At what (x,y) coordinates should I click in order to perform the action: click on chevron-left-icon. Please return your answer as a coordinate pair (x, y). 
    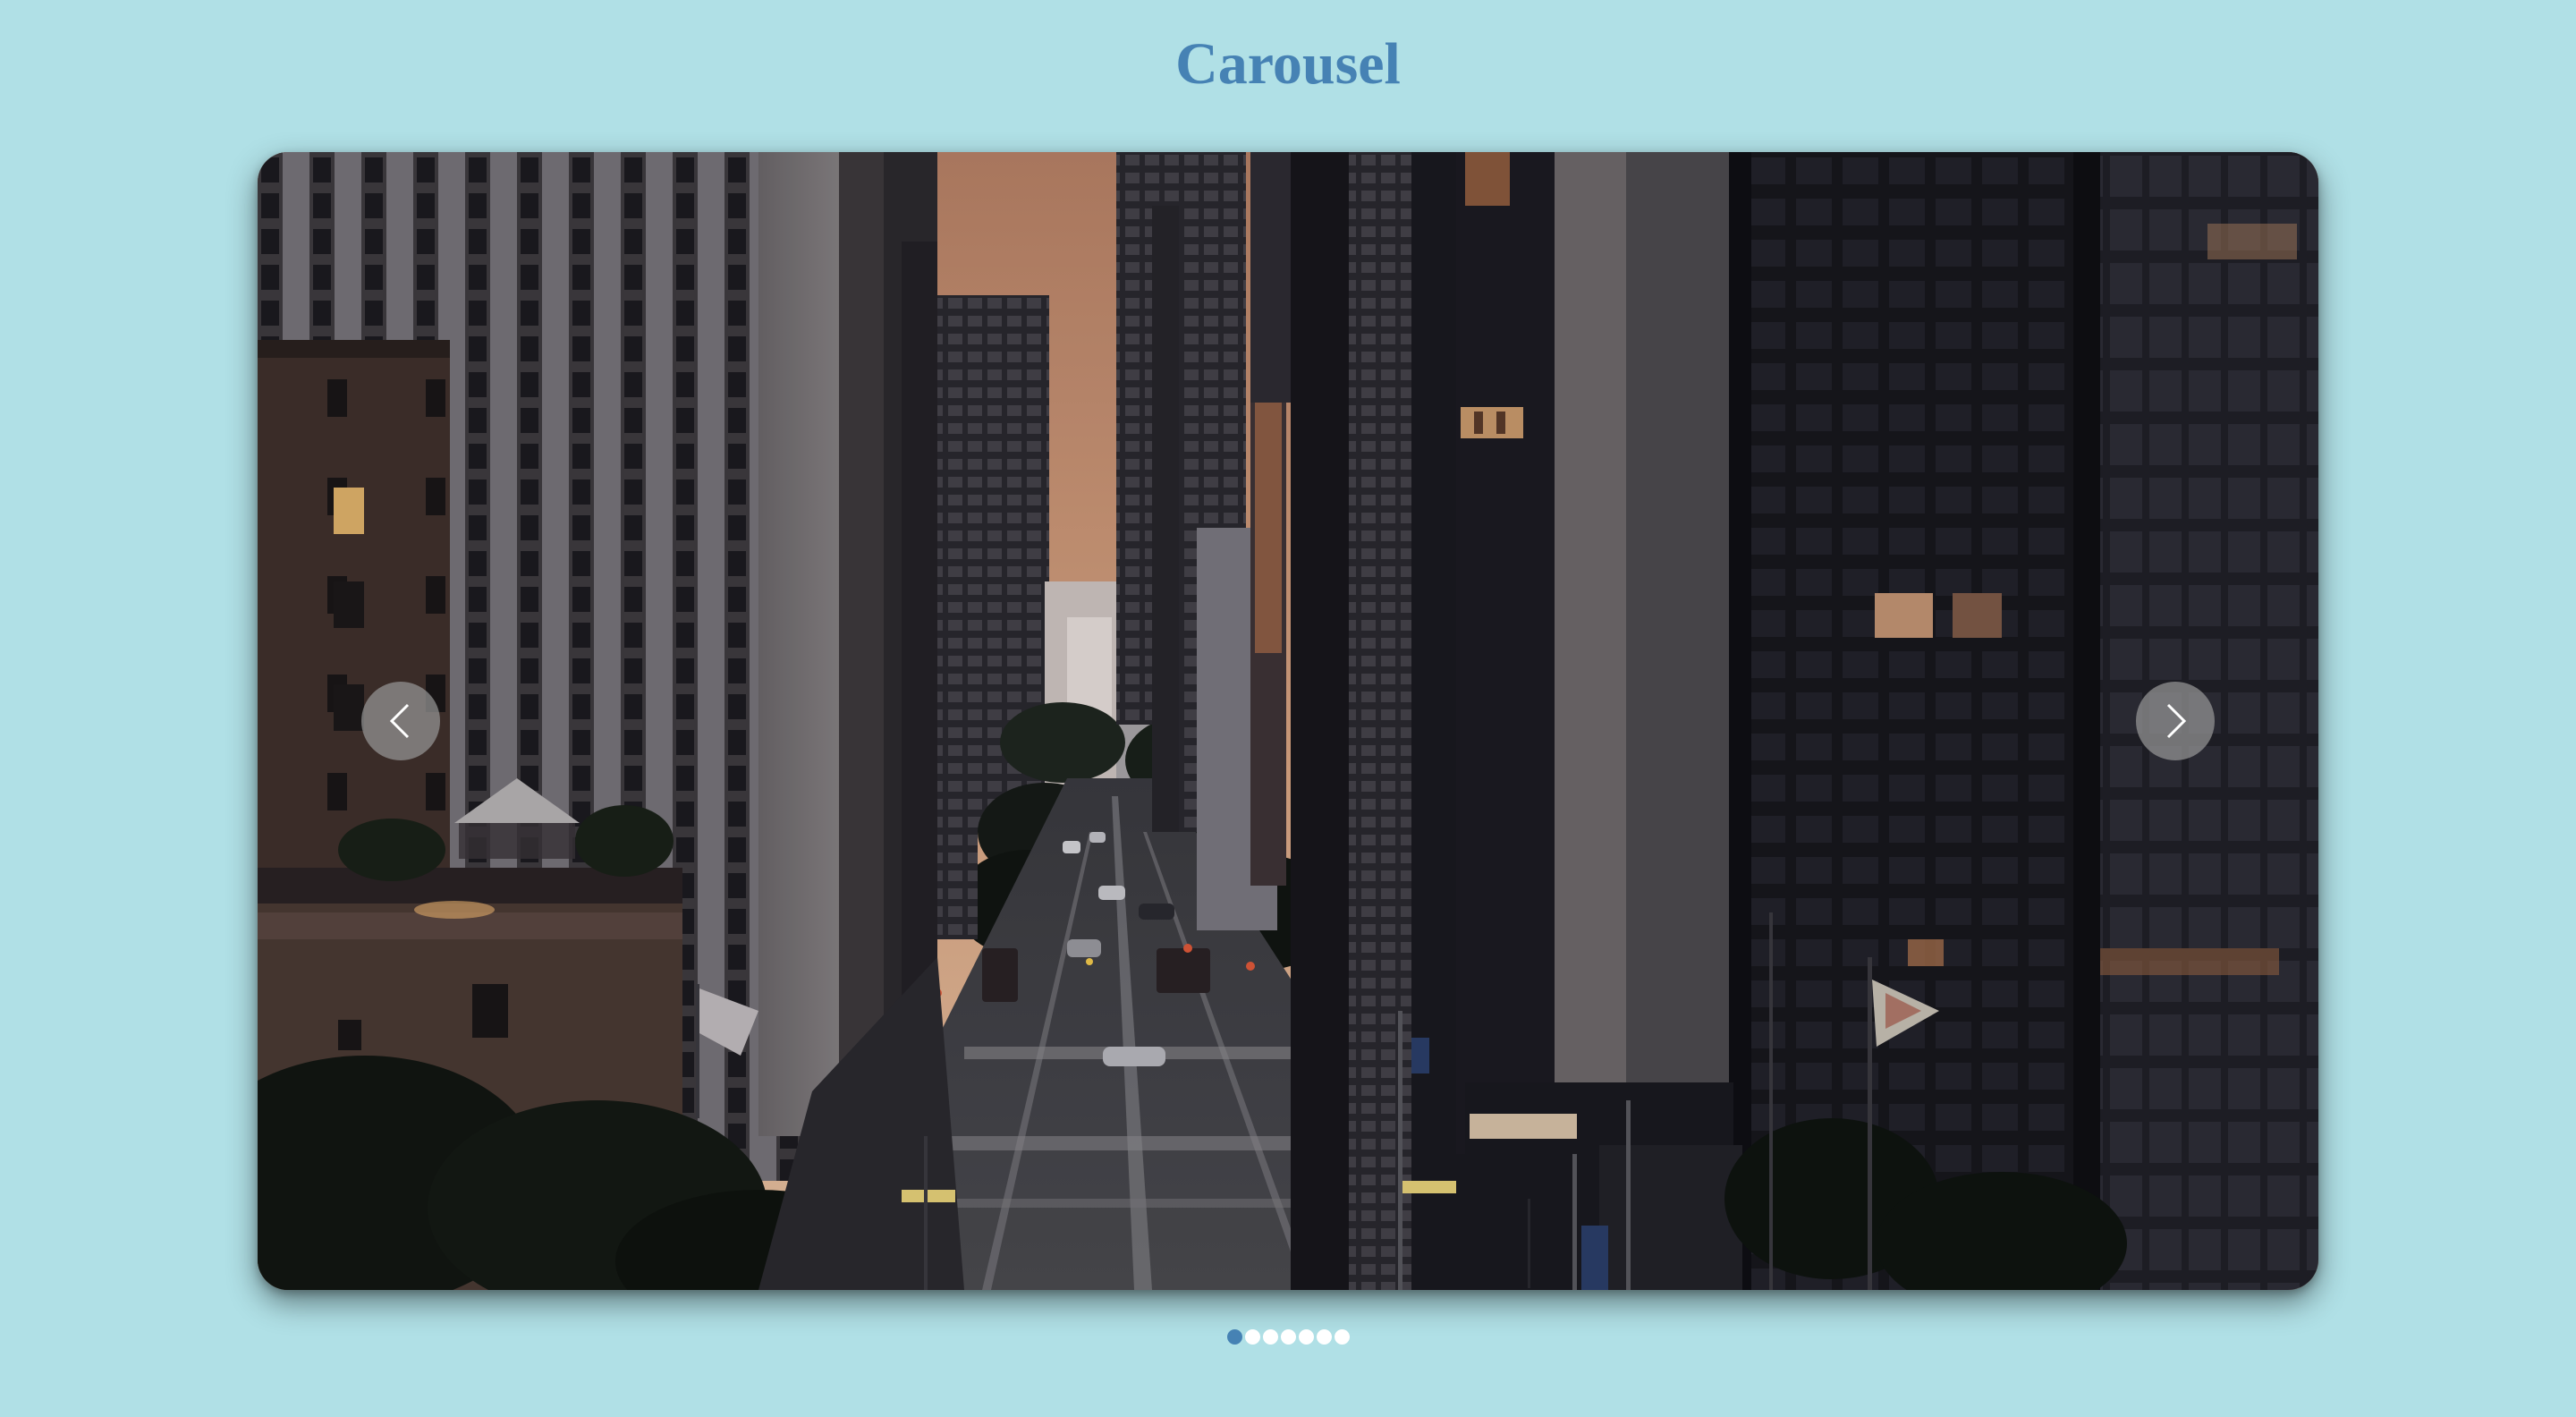
    Looking at the image, I should click on (399, 721).